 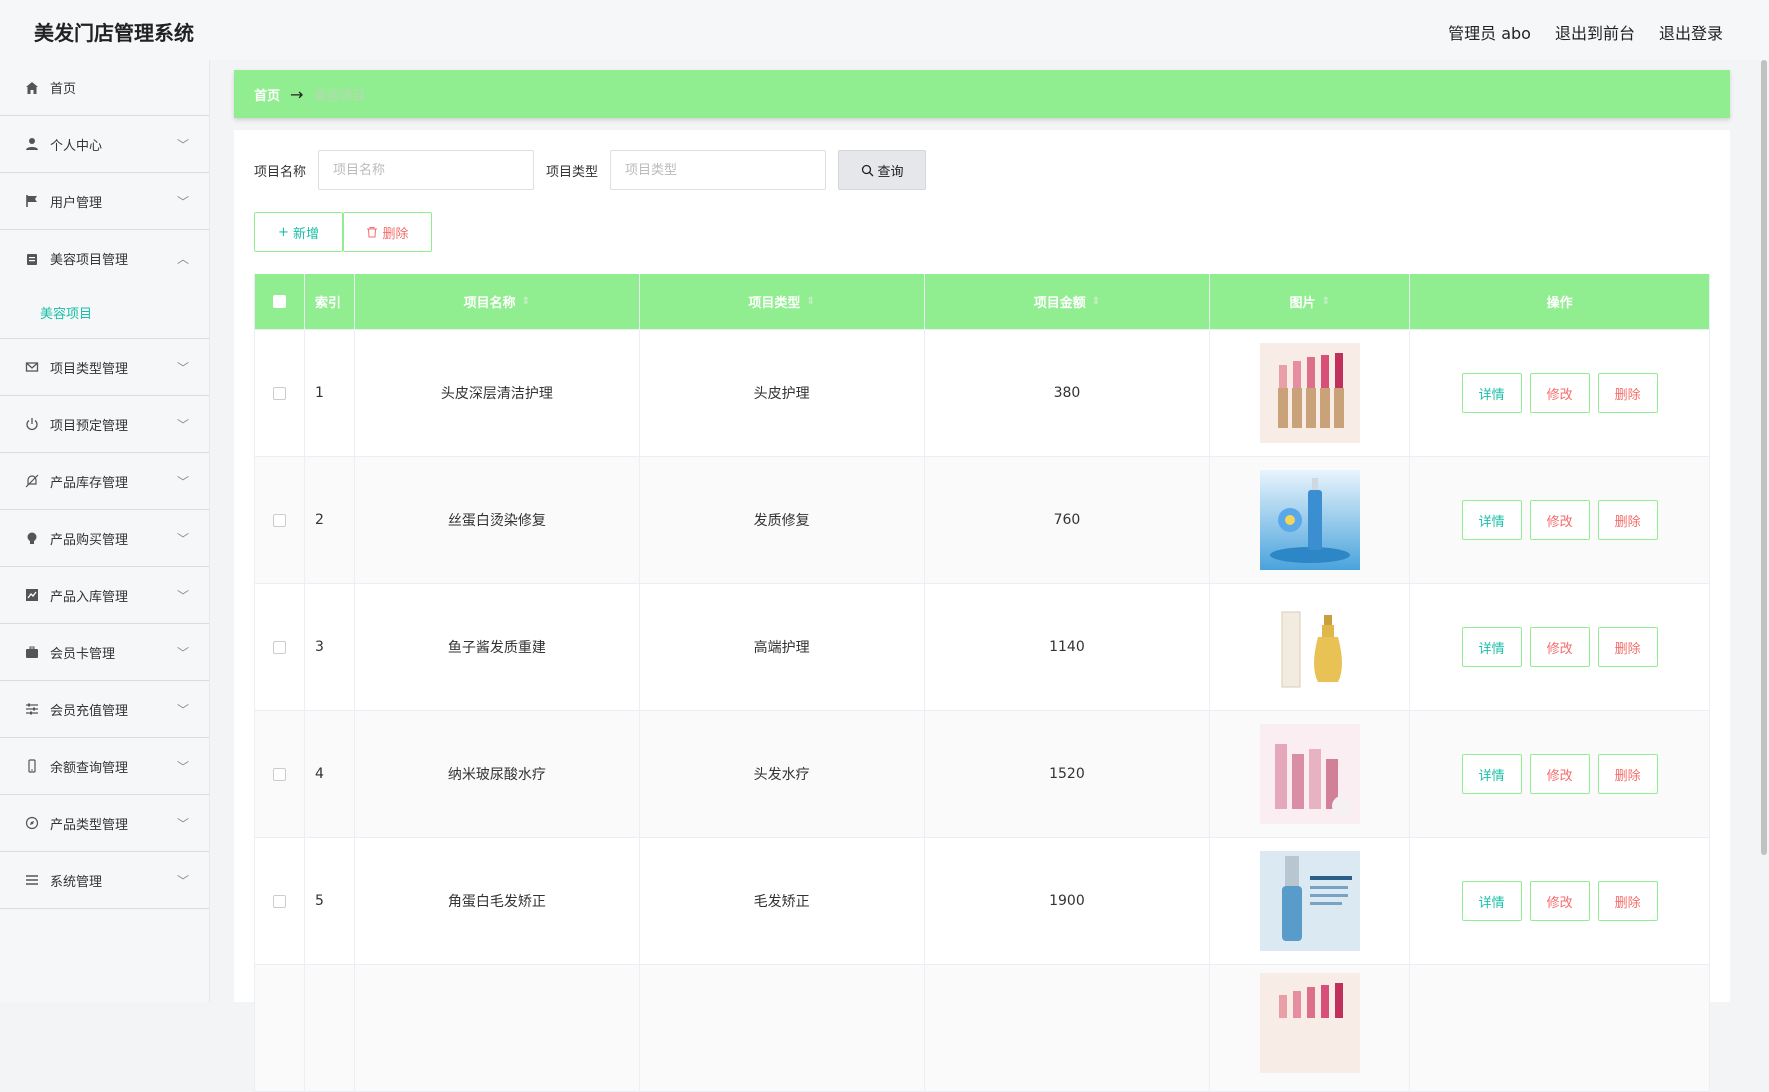 I want to click on sidebar-item-product-purchase: 产品购买管理 ﹀, so click(x=104, y=538).